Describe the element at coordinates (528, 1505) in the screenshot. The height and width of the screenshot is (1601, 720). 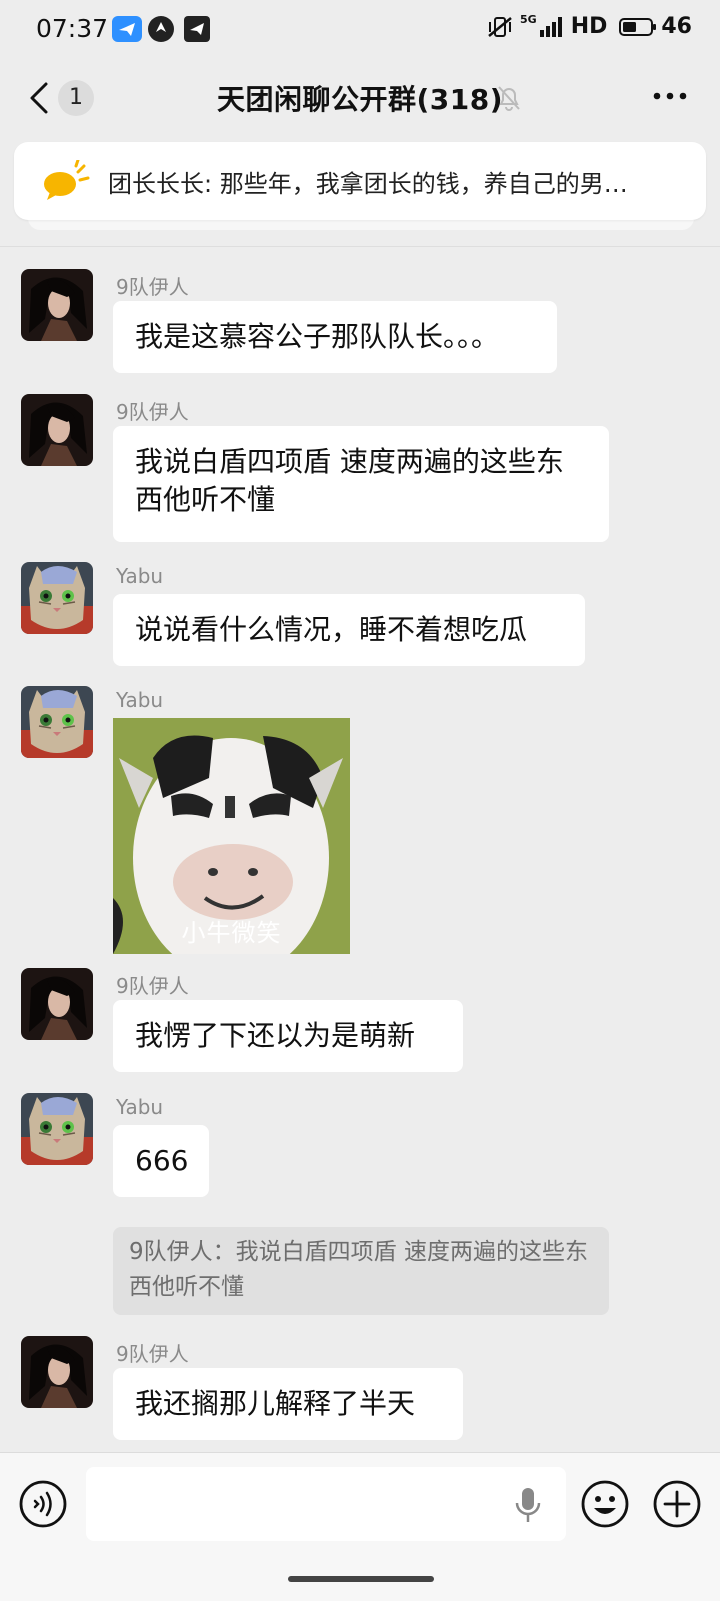
I see `microphone-icon` at that location.